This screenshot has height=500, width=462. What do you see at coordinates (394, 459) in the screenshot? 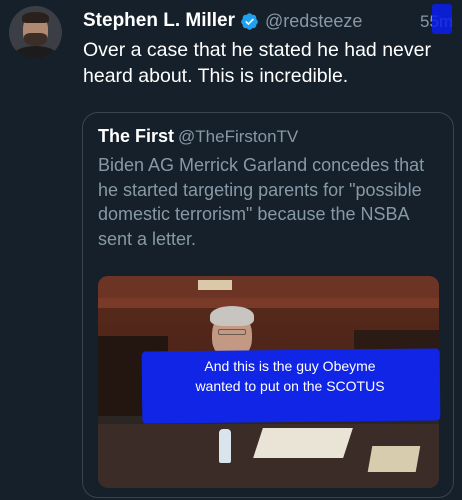
I see `media-front-nameplate` at bounding box center [394, 459].